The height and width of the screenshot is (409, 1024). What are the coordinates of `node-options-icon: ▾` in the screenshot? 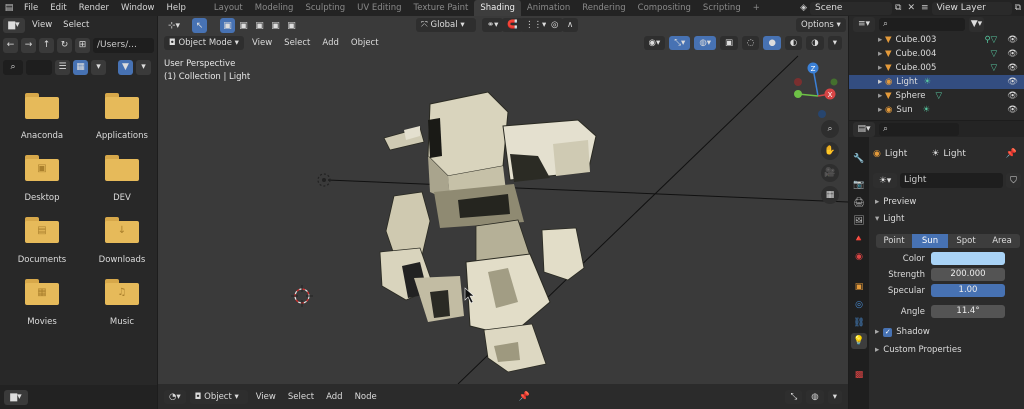 It's located at (834, 396).